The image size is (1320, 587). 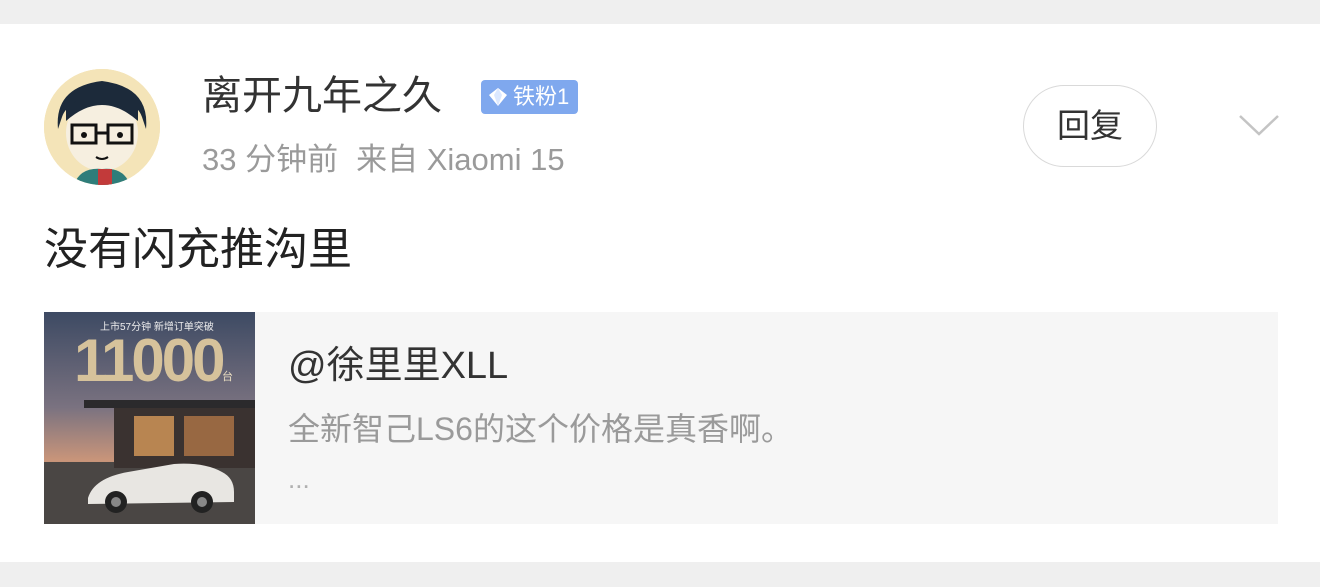 What do you see at coordinates (541, 96) in the screenshot?
I see `badge-label: 铁粉1` at bounding box center [541, 96].